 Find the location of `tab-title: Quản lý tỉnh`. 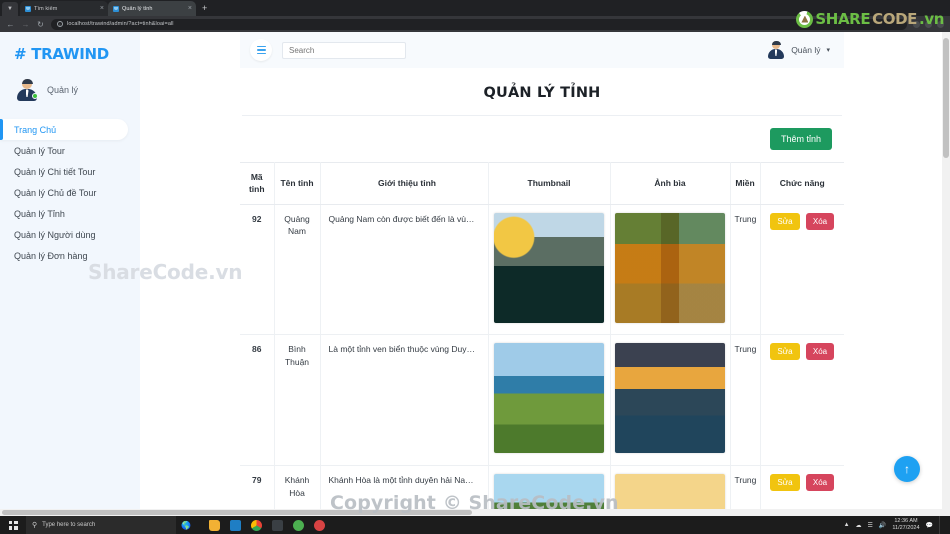

tab-title: Quản lý tỉnh is located at coordinates (137, 8).